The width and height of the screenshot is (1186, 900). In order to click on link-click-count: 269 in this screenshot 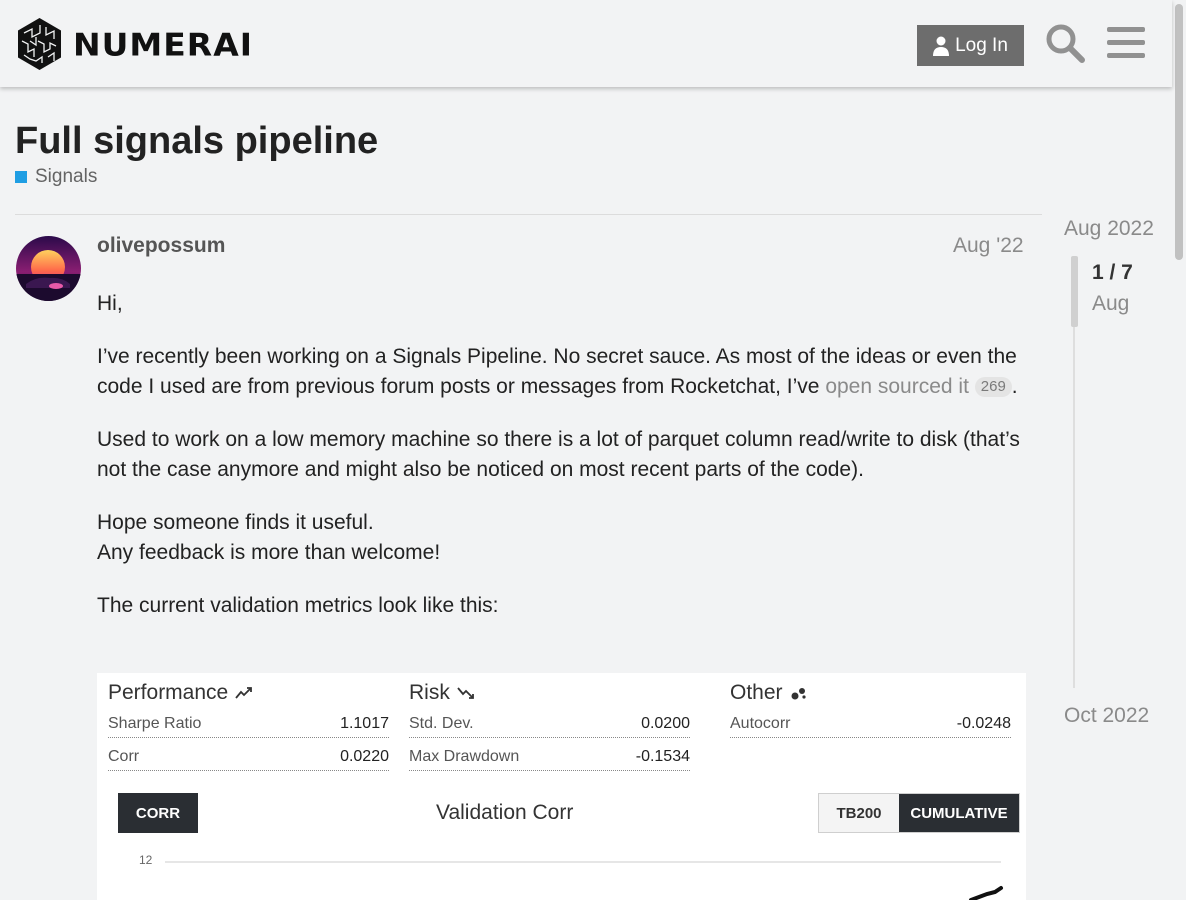, I will do `click(993, 387)`.